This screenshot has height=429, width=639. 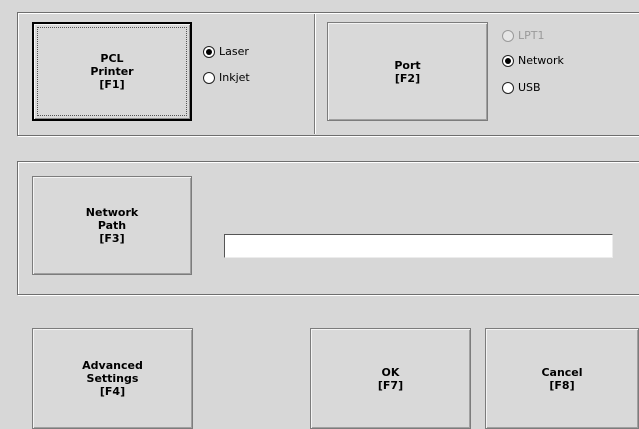 What do you see at coordinates (112, 71) in the screenshot?
I see `pcl-printer-button: PCL Printer [F1]` at bounding box center [112, 71].